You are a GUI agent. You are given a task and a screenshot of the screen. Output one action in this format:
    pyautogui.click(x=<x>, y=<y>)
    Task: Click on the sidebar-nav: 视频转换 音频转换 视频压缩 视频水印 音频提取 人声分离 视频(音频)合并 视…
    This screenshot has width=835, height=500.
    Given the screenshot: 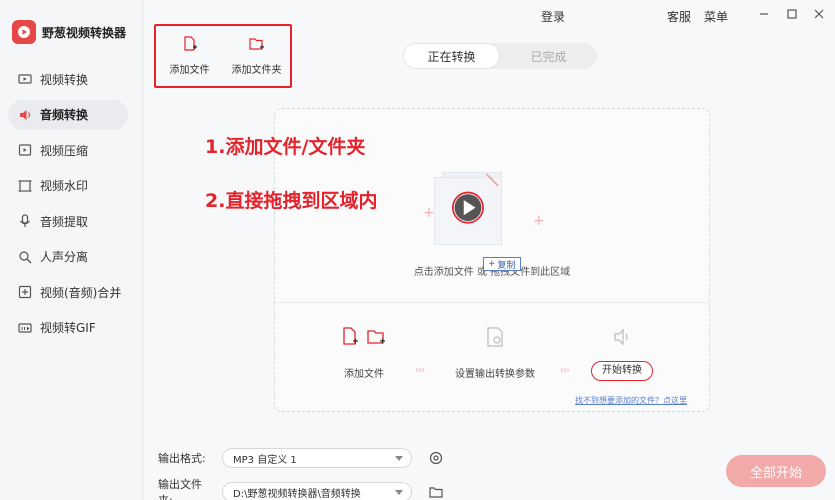 What is the action you would take?
    pyautogui.click(x=68, y=206)
    